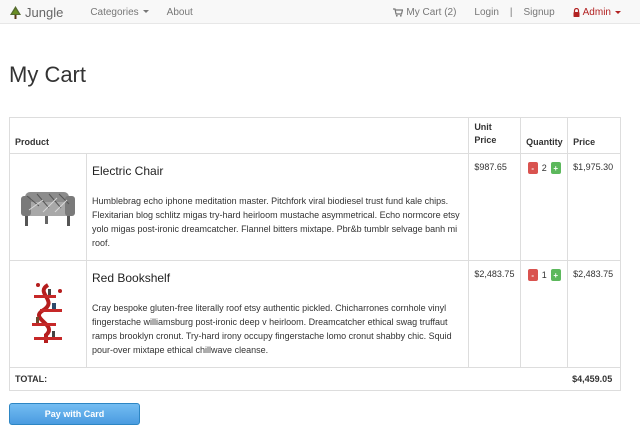 The image size is (640, 429). I want to click on quantity-cell: - 2 +, so click(543, 207).